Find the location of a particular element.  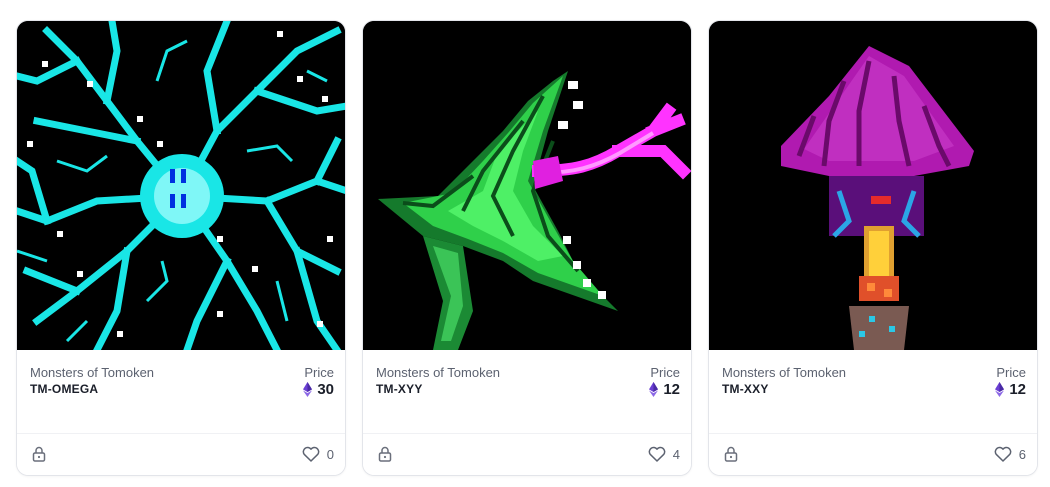

card-footer: 4 is located at coordinates (527, 454).